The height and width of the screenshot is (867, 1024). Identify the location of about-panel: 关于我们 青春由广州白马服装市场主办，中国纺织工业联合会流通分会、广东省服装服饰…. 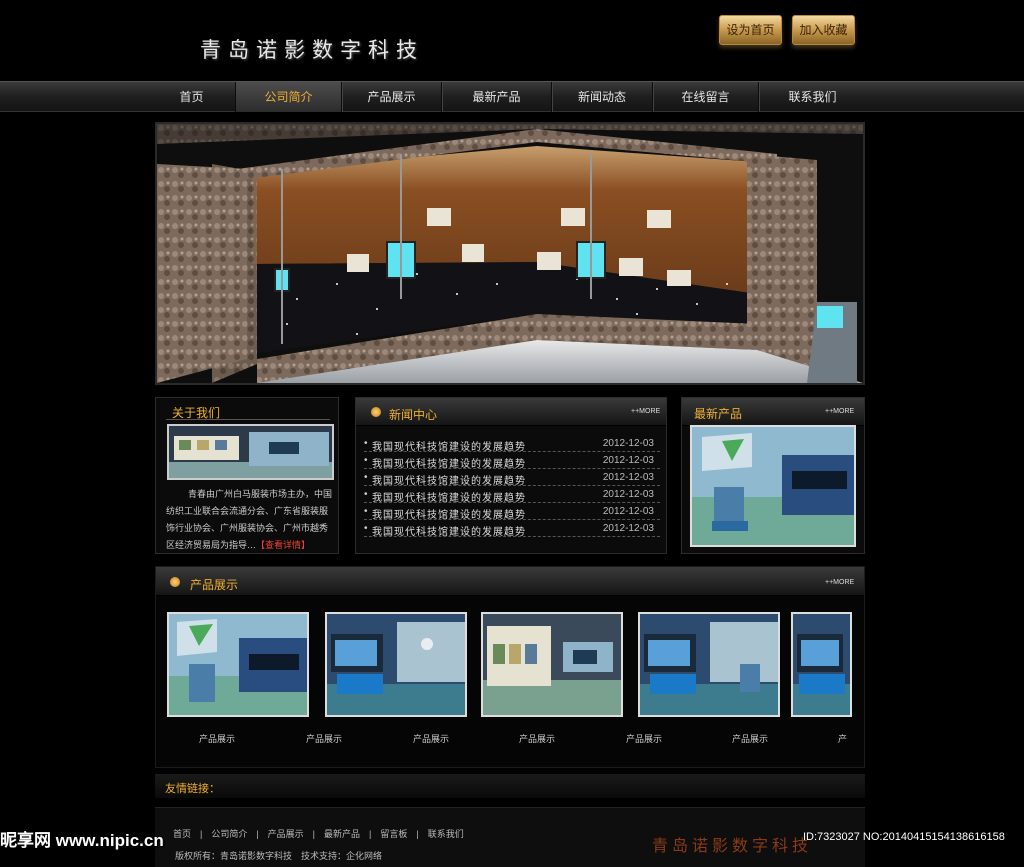
(247, 475).